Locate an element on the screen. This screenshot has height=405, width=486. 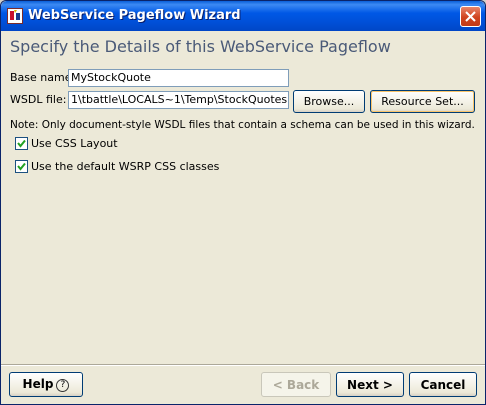
help-button-label: Help is located at coordinates (38, 384).